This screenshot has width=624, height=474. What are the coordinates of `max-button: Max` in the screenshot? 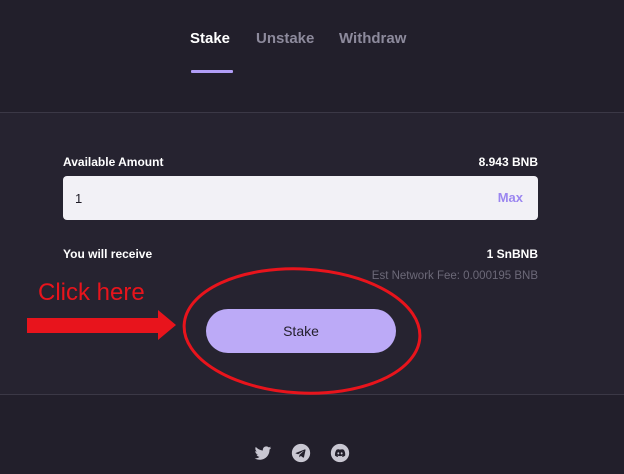 It's located at (510, 197).